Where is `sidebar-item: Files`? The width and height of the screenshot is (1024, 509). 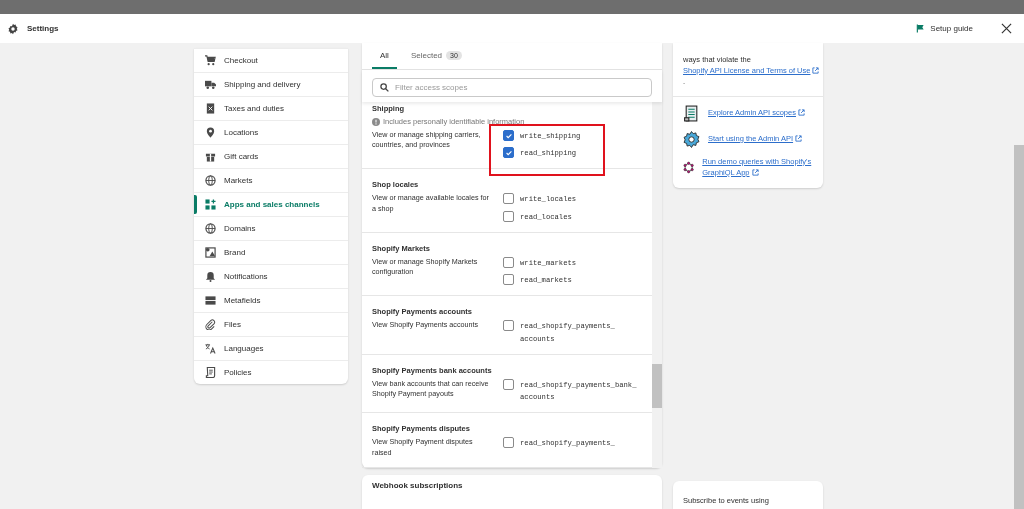
sidebar-item: Files is located at coordinates (271, 324).